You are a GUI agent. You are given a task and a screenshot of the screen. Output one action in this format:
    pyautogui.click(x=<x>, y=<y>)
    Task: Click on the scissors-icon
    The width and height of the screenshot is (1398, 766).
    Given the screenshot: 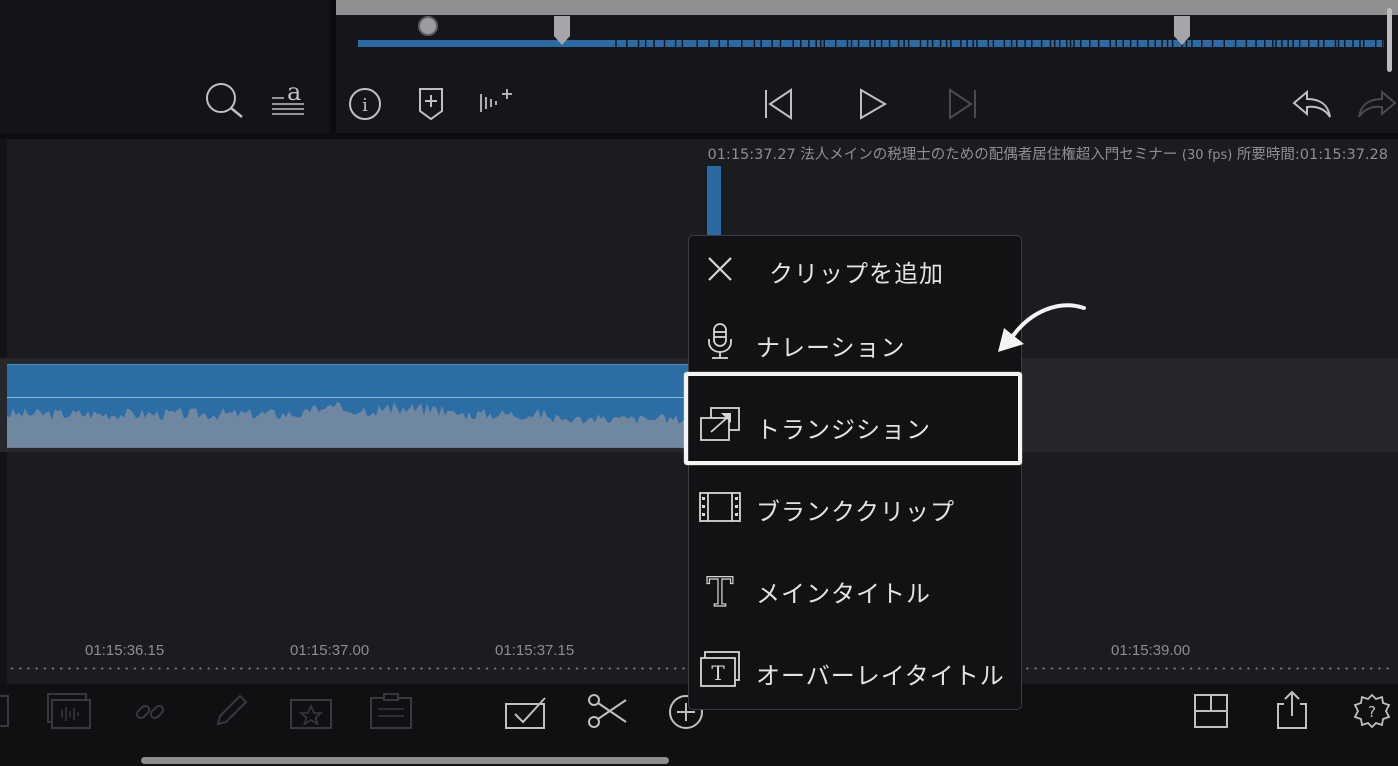 What is the action you would take?
    pyautogui.click(x=607, y=711)
    